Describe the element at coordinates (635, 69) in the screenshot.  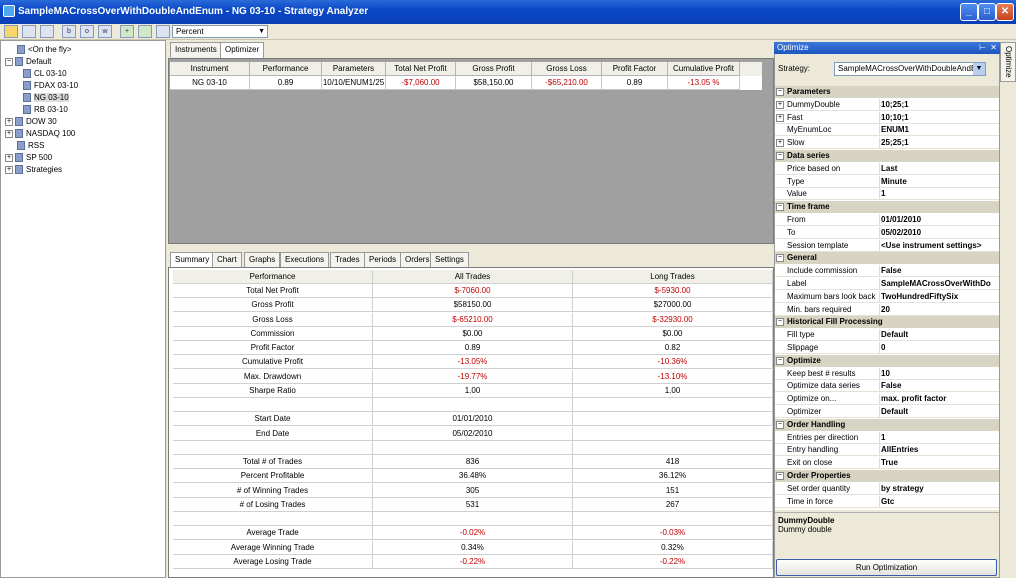
I see `column-header: Profit Factor` at that location.